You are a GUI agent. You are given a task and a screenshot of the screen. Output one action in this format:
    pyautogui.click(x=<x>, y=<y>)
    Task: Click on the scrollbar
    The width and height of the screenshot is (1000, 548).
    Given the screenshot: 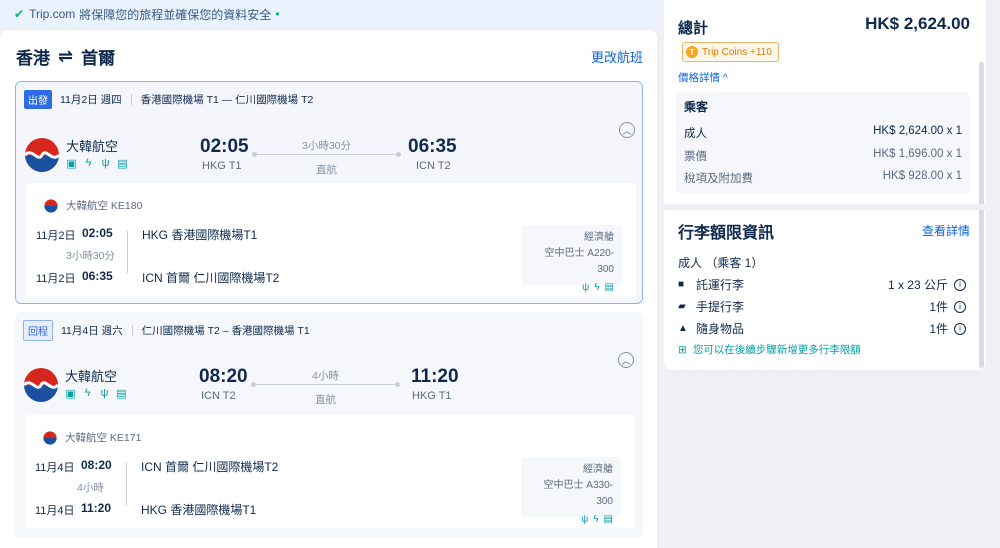 What is the action you would take?
    pyautogui.click(x=981, y=215)
    